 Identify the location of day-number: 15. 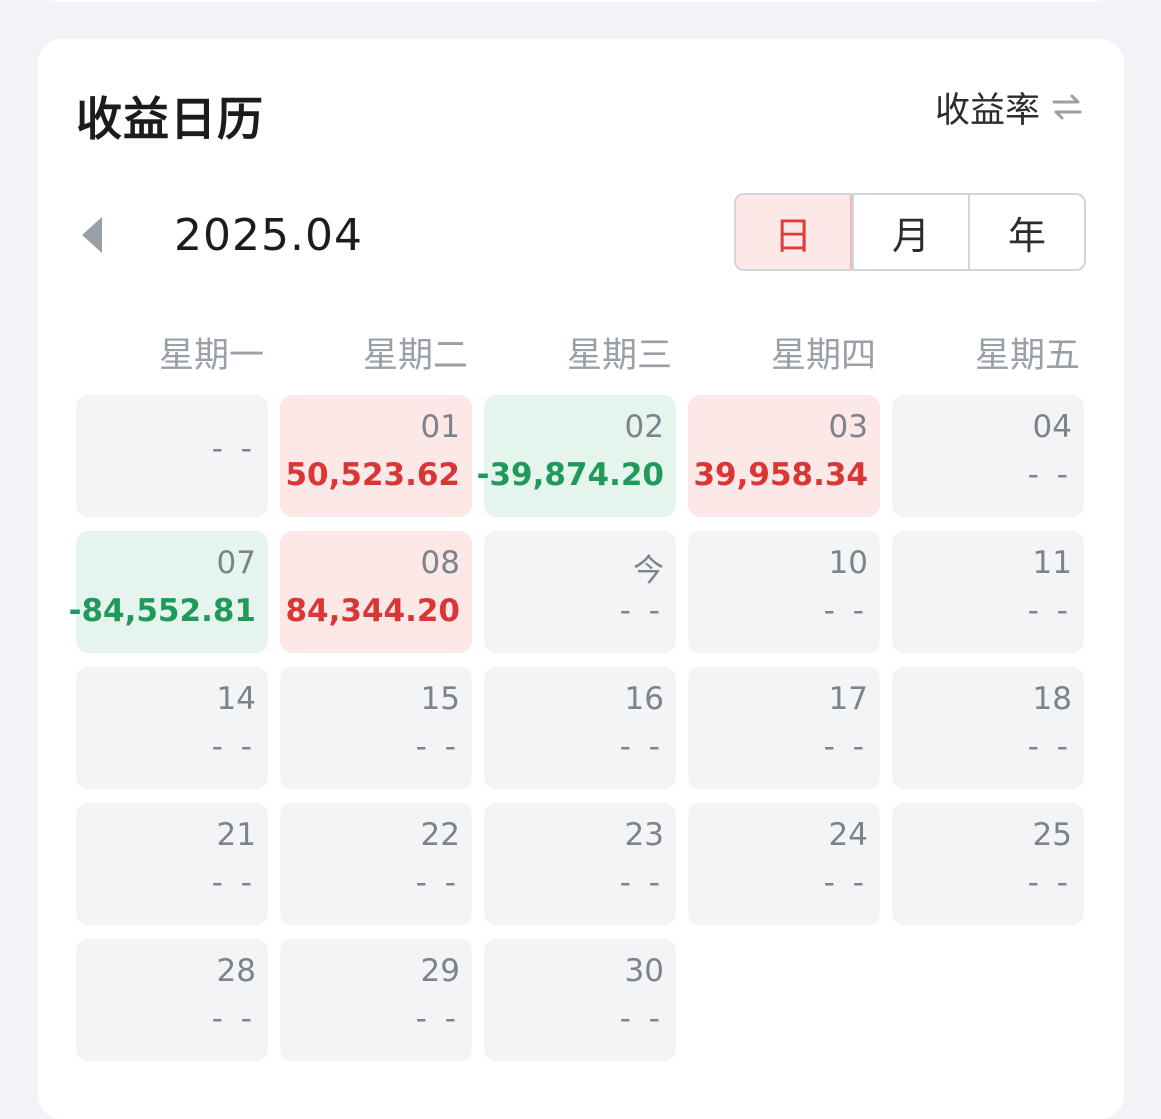
(440, 699).